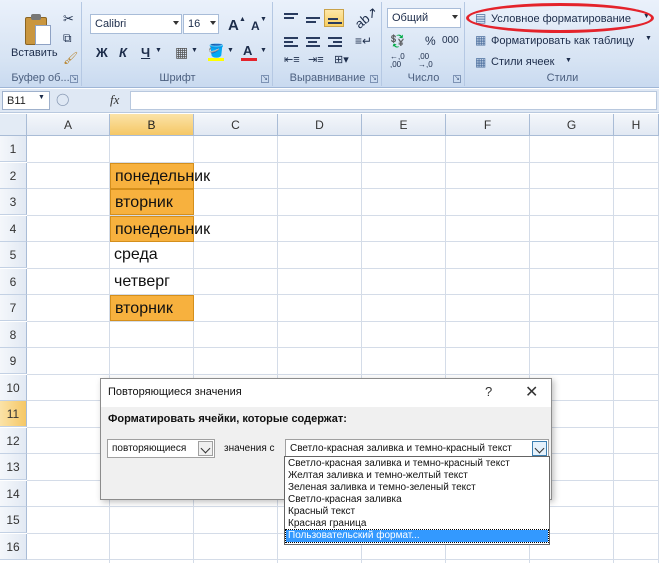 The width and height of the screenshot is (659, 563). What do you see at coordinates (417, 488) in the screenshot?
I see `format-option: Зеленая заливка и темно-зеленый текст` at bounding box center [417, 488].